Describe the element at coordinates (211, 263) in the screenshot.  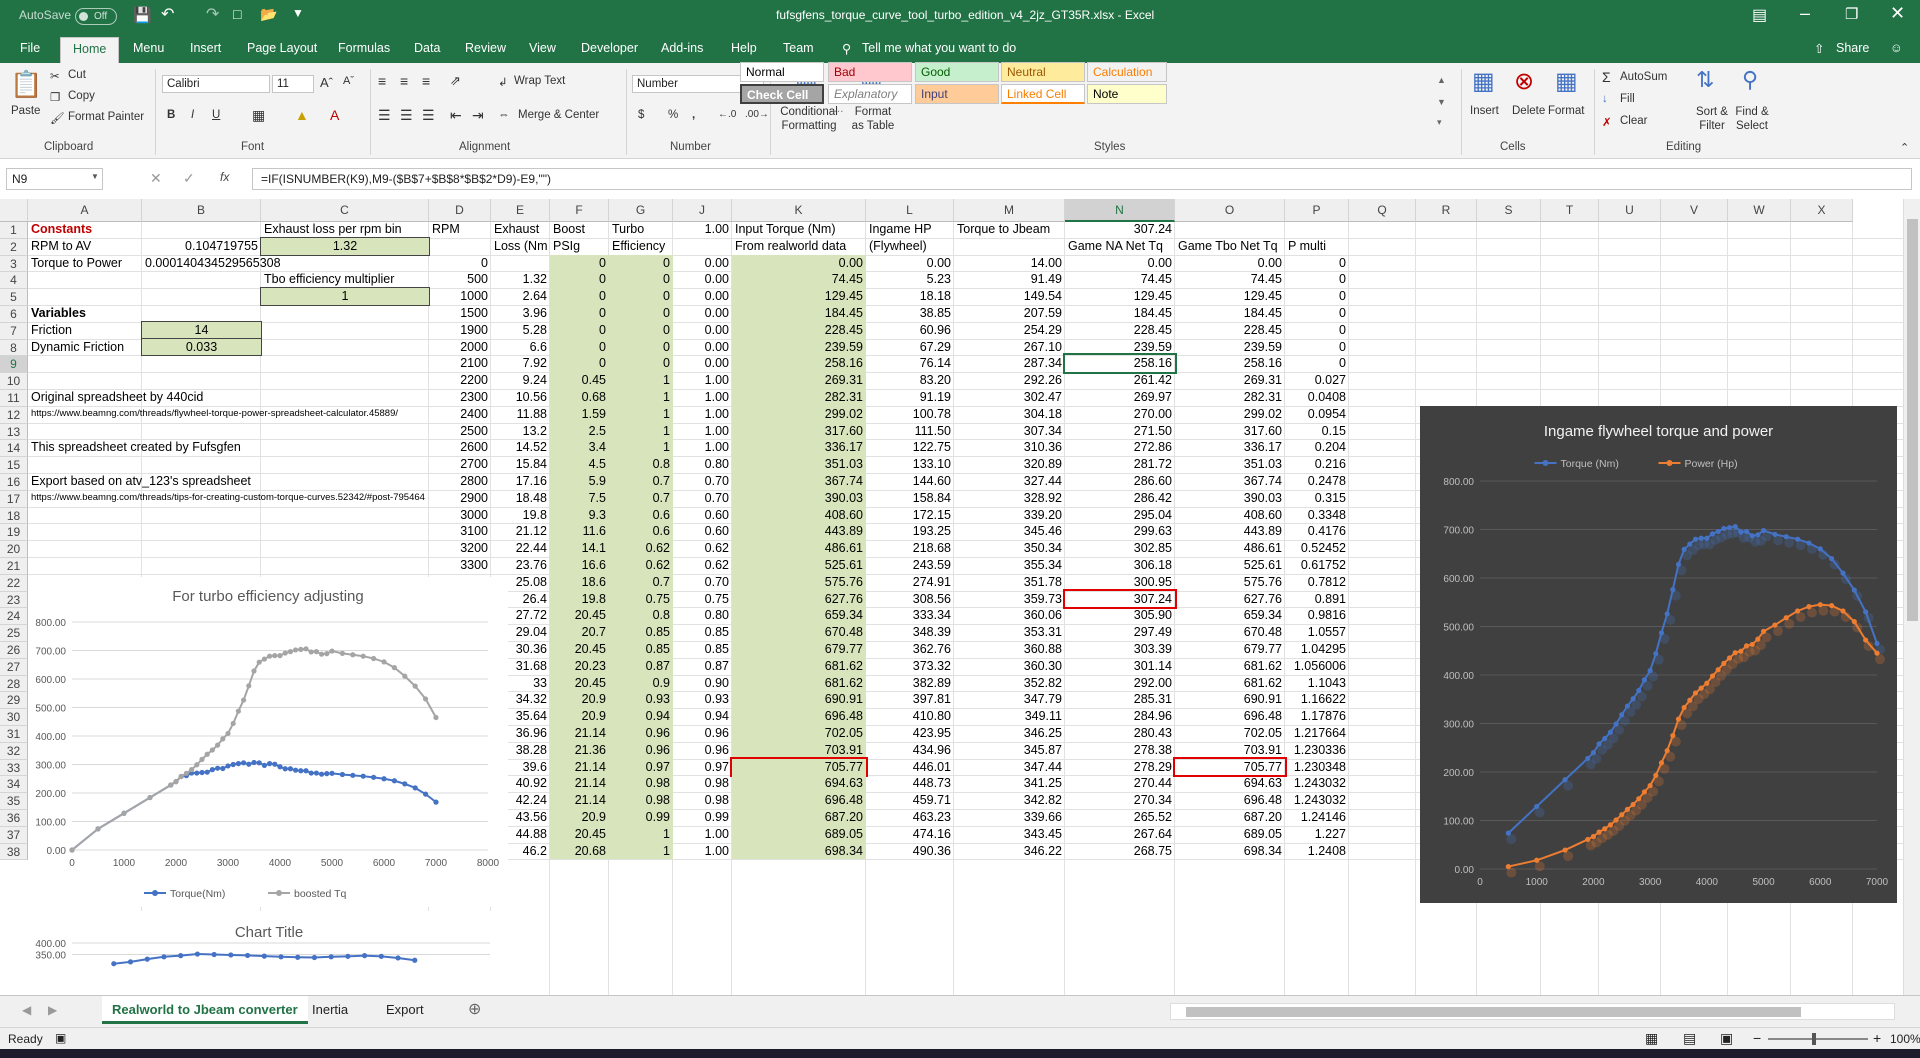
I see `cell-b3: 0.000140434529565308` at that location.